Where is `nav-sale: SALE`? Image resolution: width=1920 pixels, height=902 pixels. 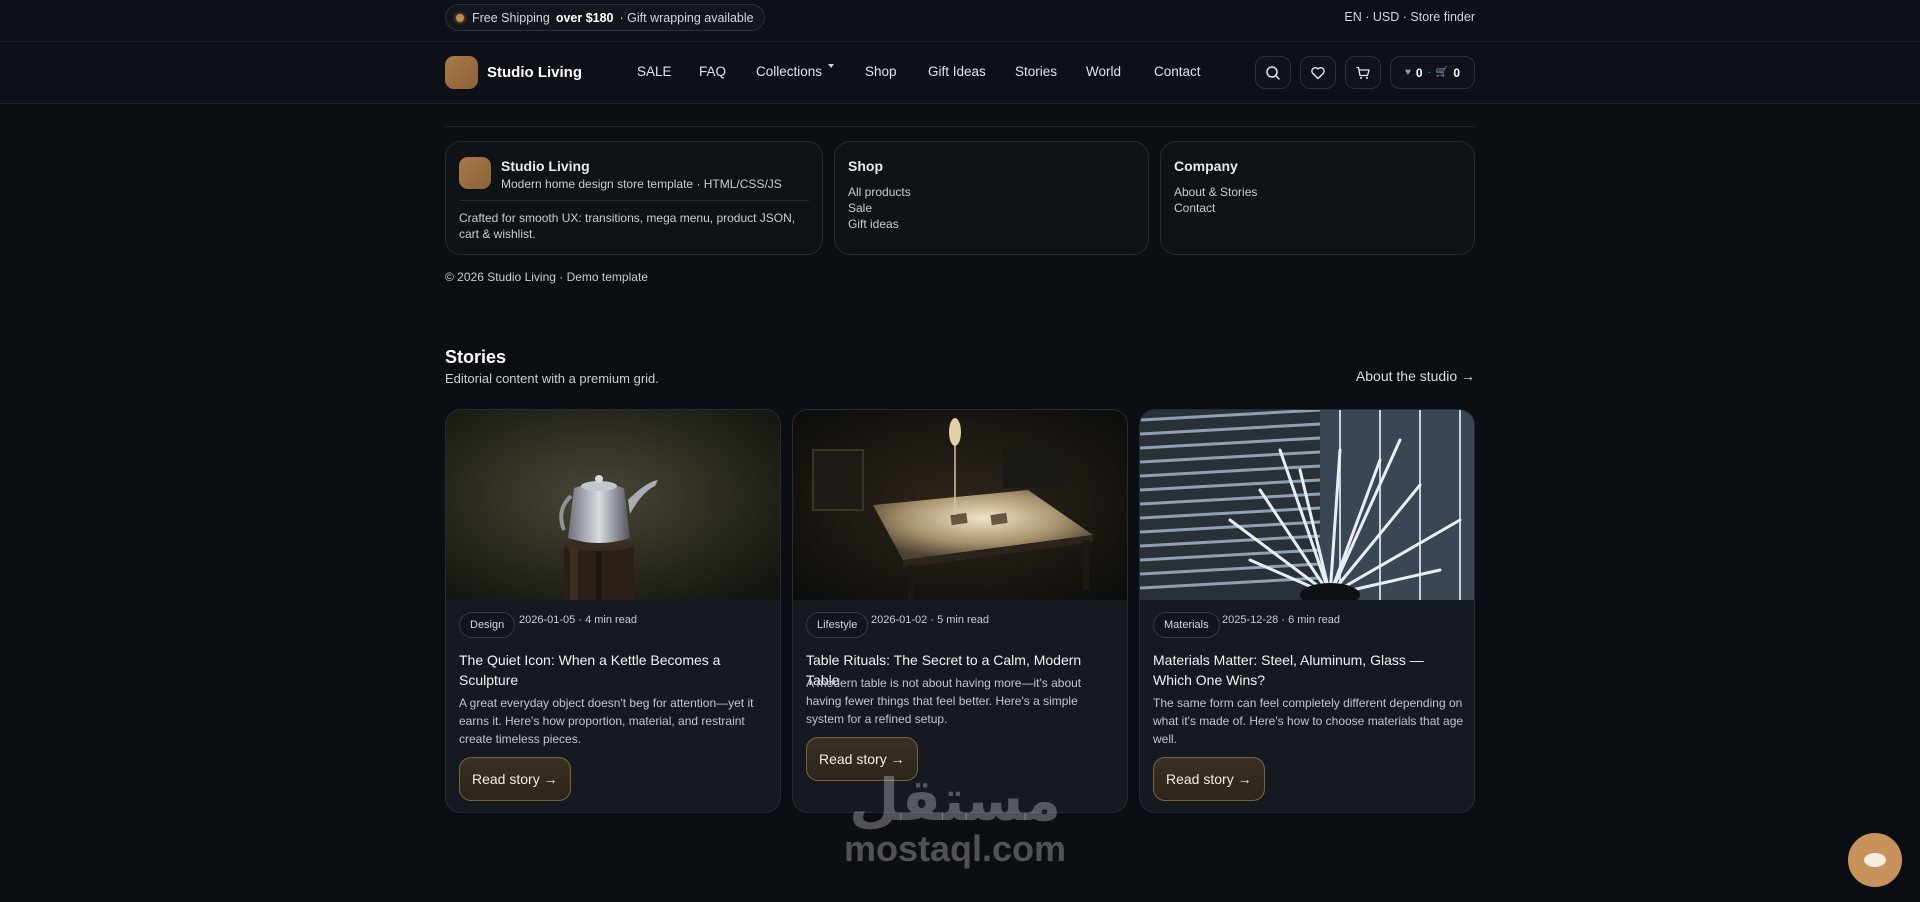 nav-sale: SALE is located at coordinates (654, 71).